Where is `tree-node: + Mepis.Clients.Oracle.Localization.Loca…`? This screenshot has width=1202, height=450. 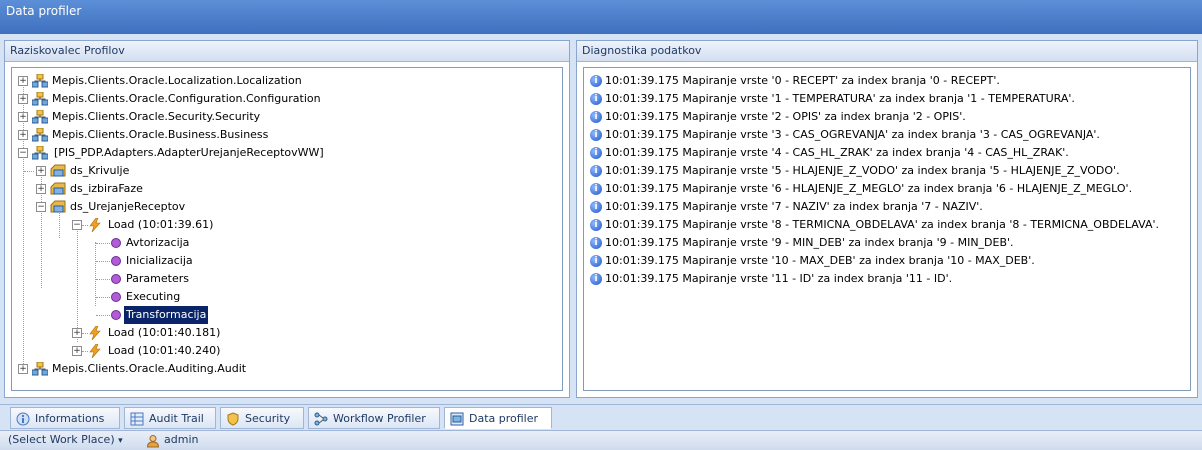
tree-node: + Mepis.Clients.Oracle.Localization.Loca… is located at coordinates (282, 81).